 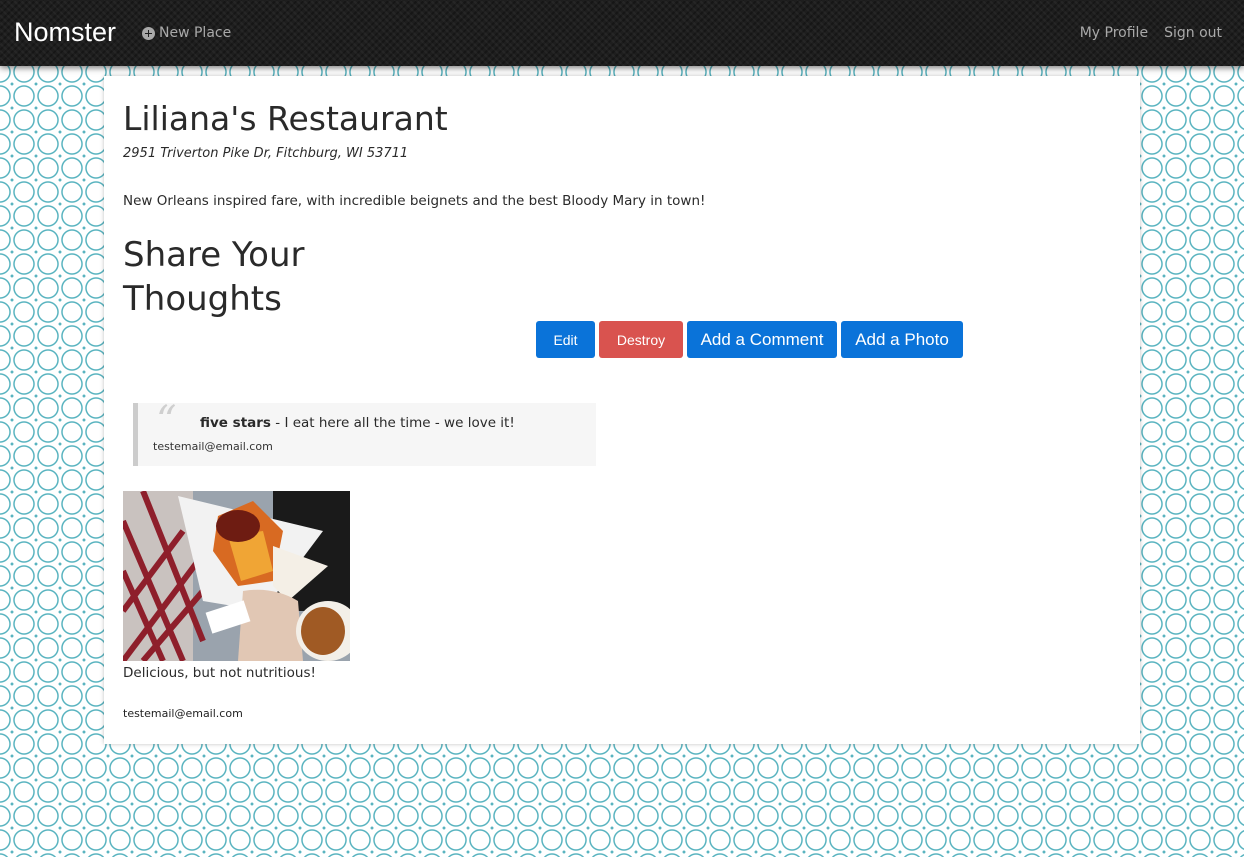 I want to click on comment-author: testemail@email.com, so click(x=213, y=446).